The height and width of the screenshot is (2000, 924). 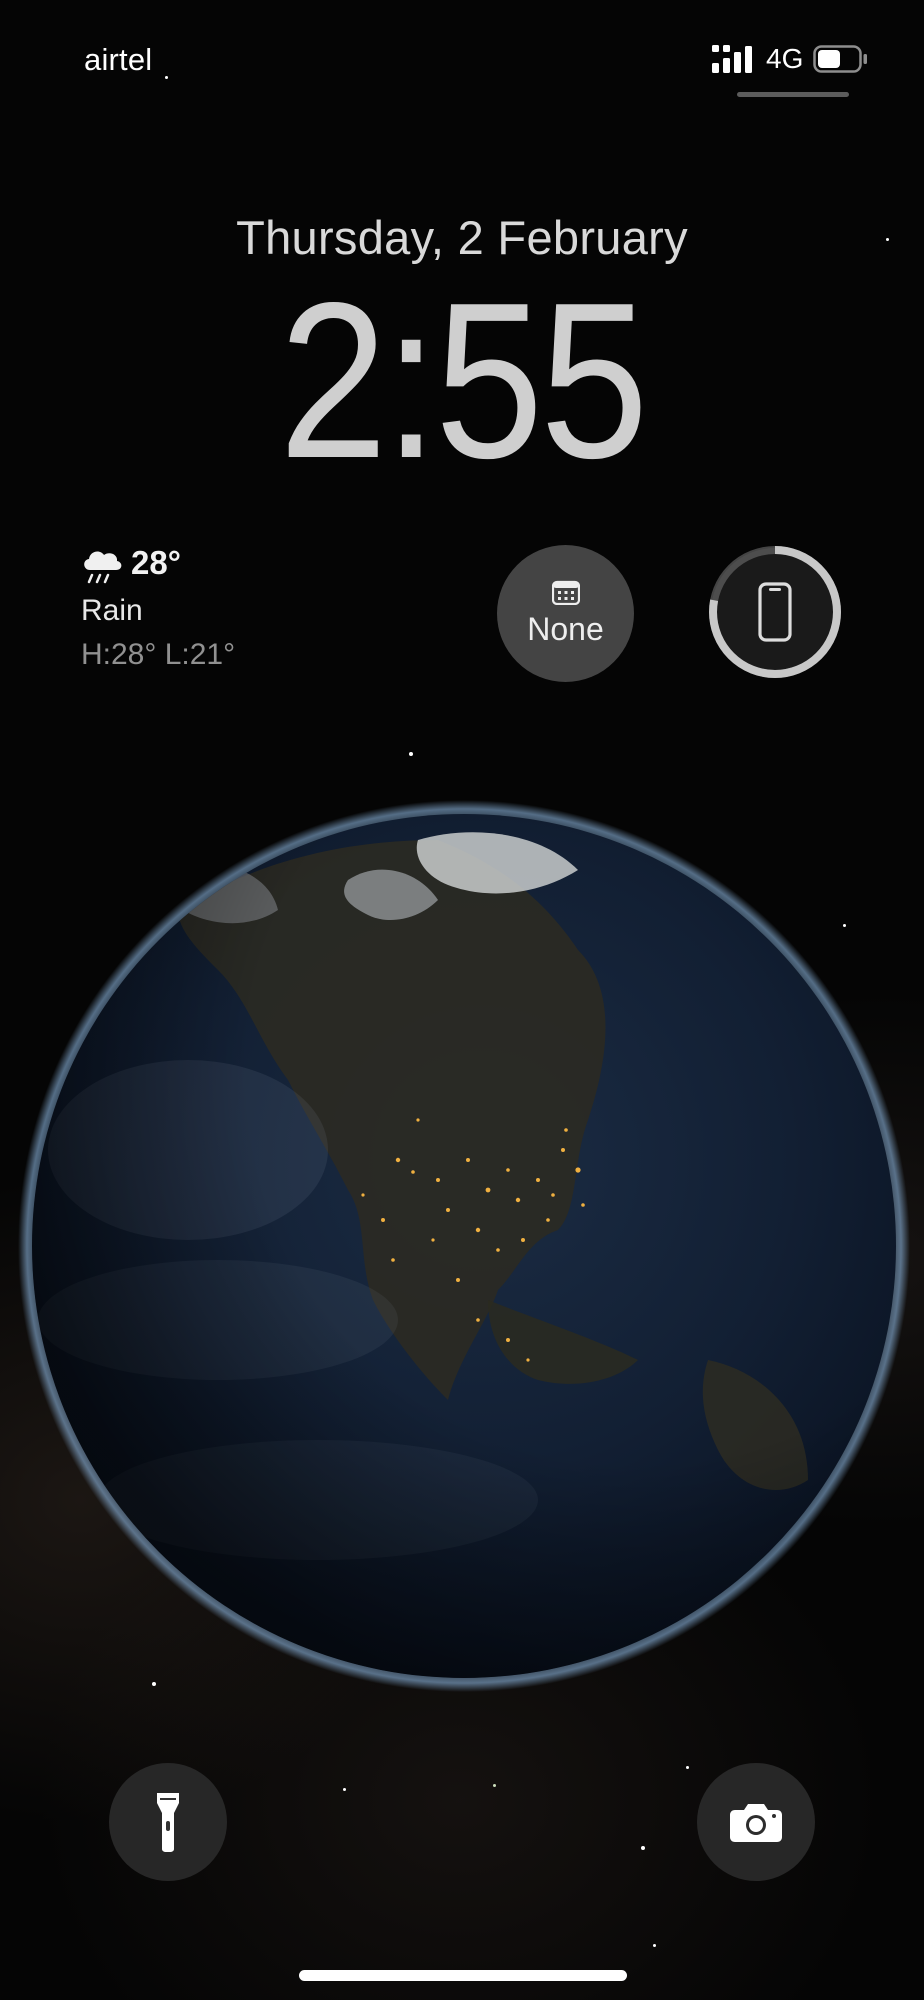 I want to click on calendar-icon, so click(x=565, y=592).